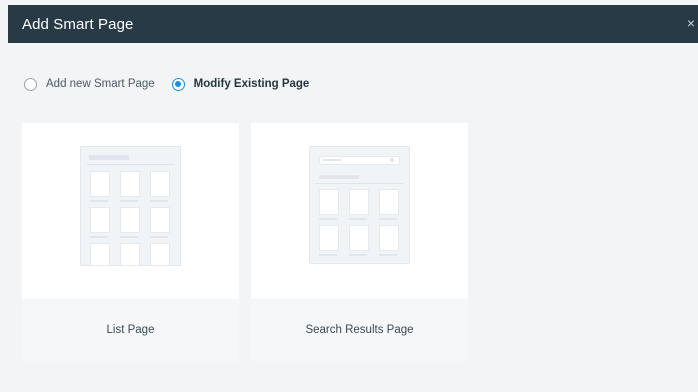 The width and height of the screenshot is (698, 392). I want to click on page-mode-radio-group: Add new Smart Page Modify Existing Page, so click(166, 84).